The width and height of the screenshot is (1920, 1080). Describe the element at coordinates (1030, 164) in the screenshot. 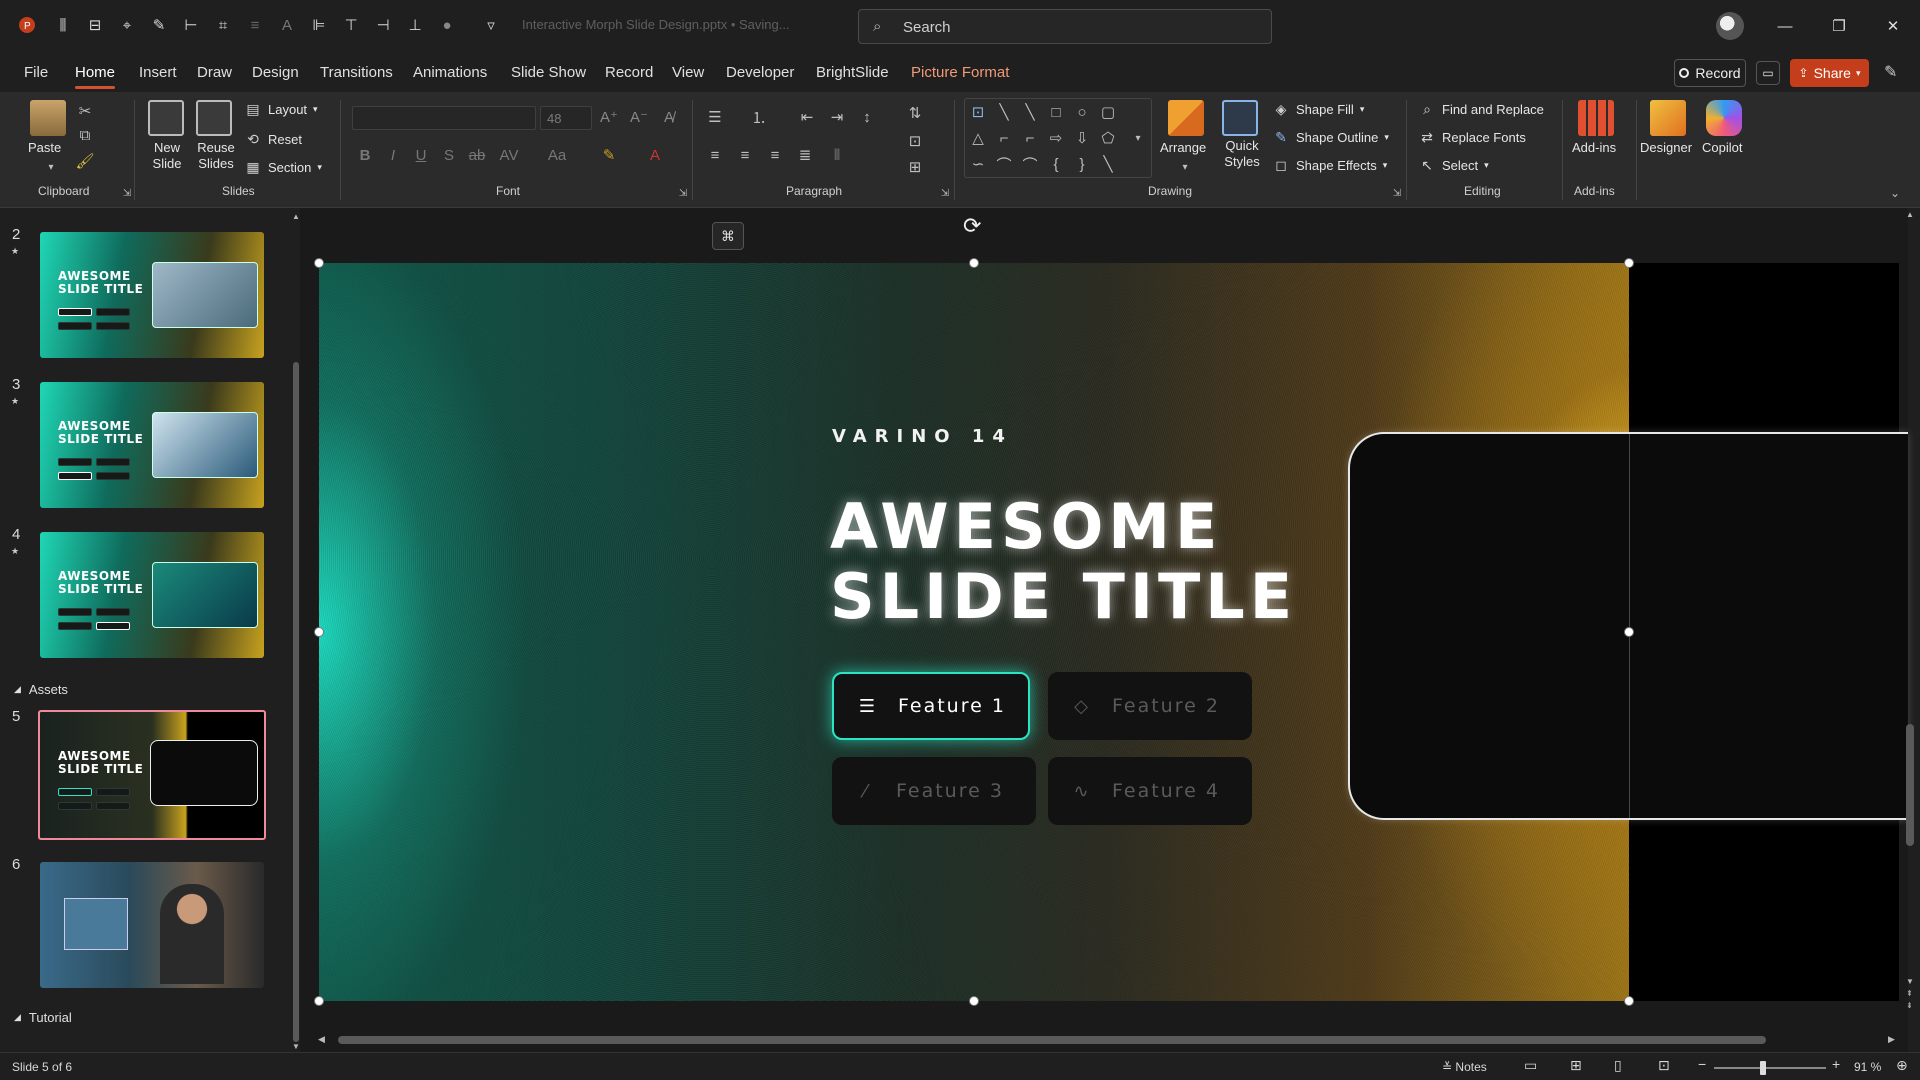

I see `curve-shape-icon: ⌒` at that location.